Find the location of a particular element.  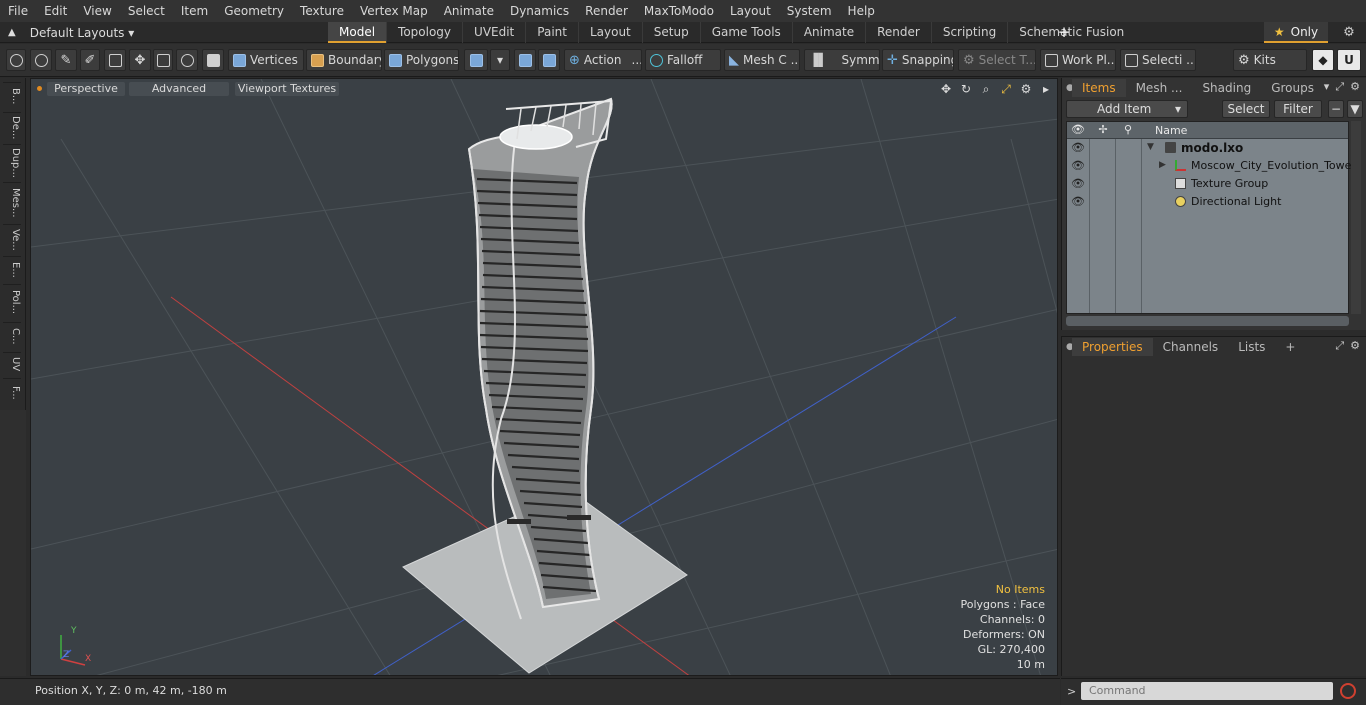

funnel-icon: ▼ is located at coordinates (1355, 109).